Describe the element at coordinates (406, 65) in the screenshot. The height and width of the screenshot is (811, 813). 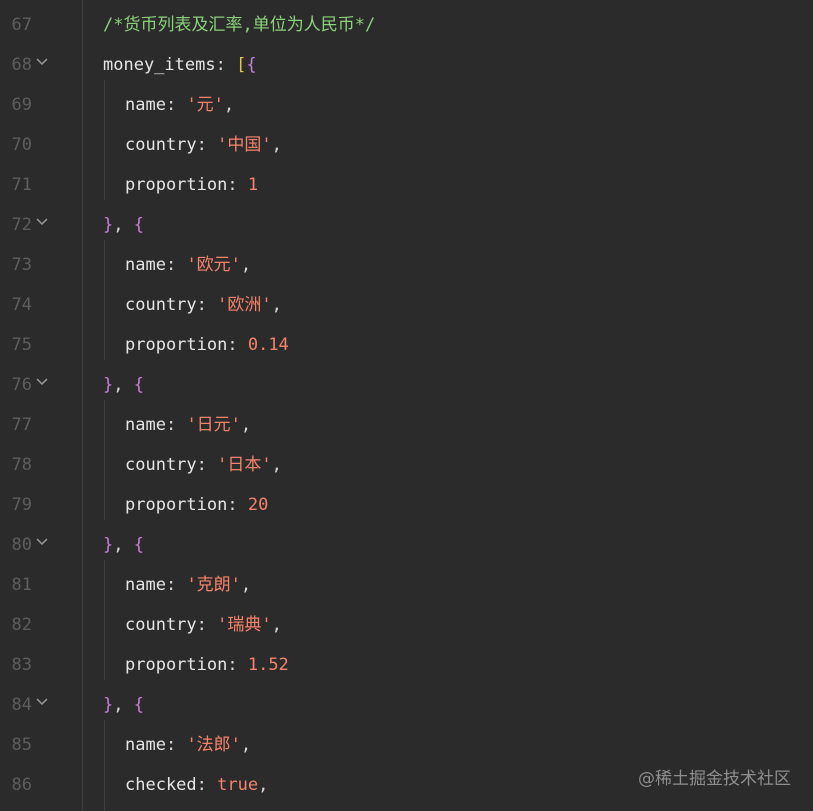
I see `code-line: 68 money_items: [{` at that location.